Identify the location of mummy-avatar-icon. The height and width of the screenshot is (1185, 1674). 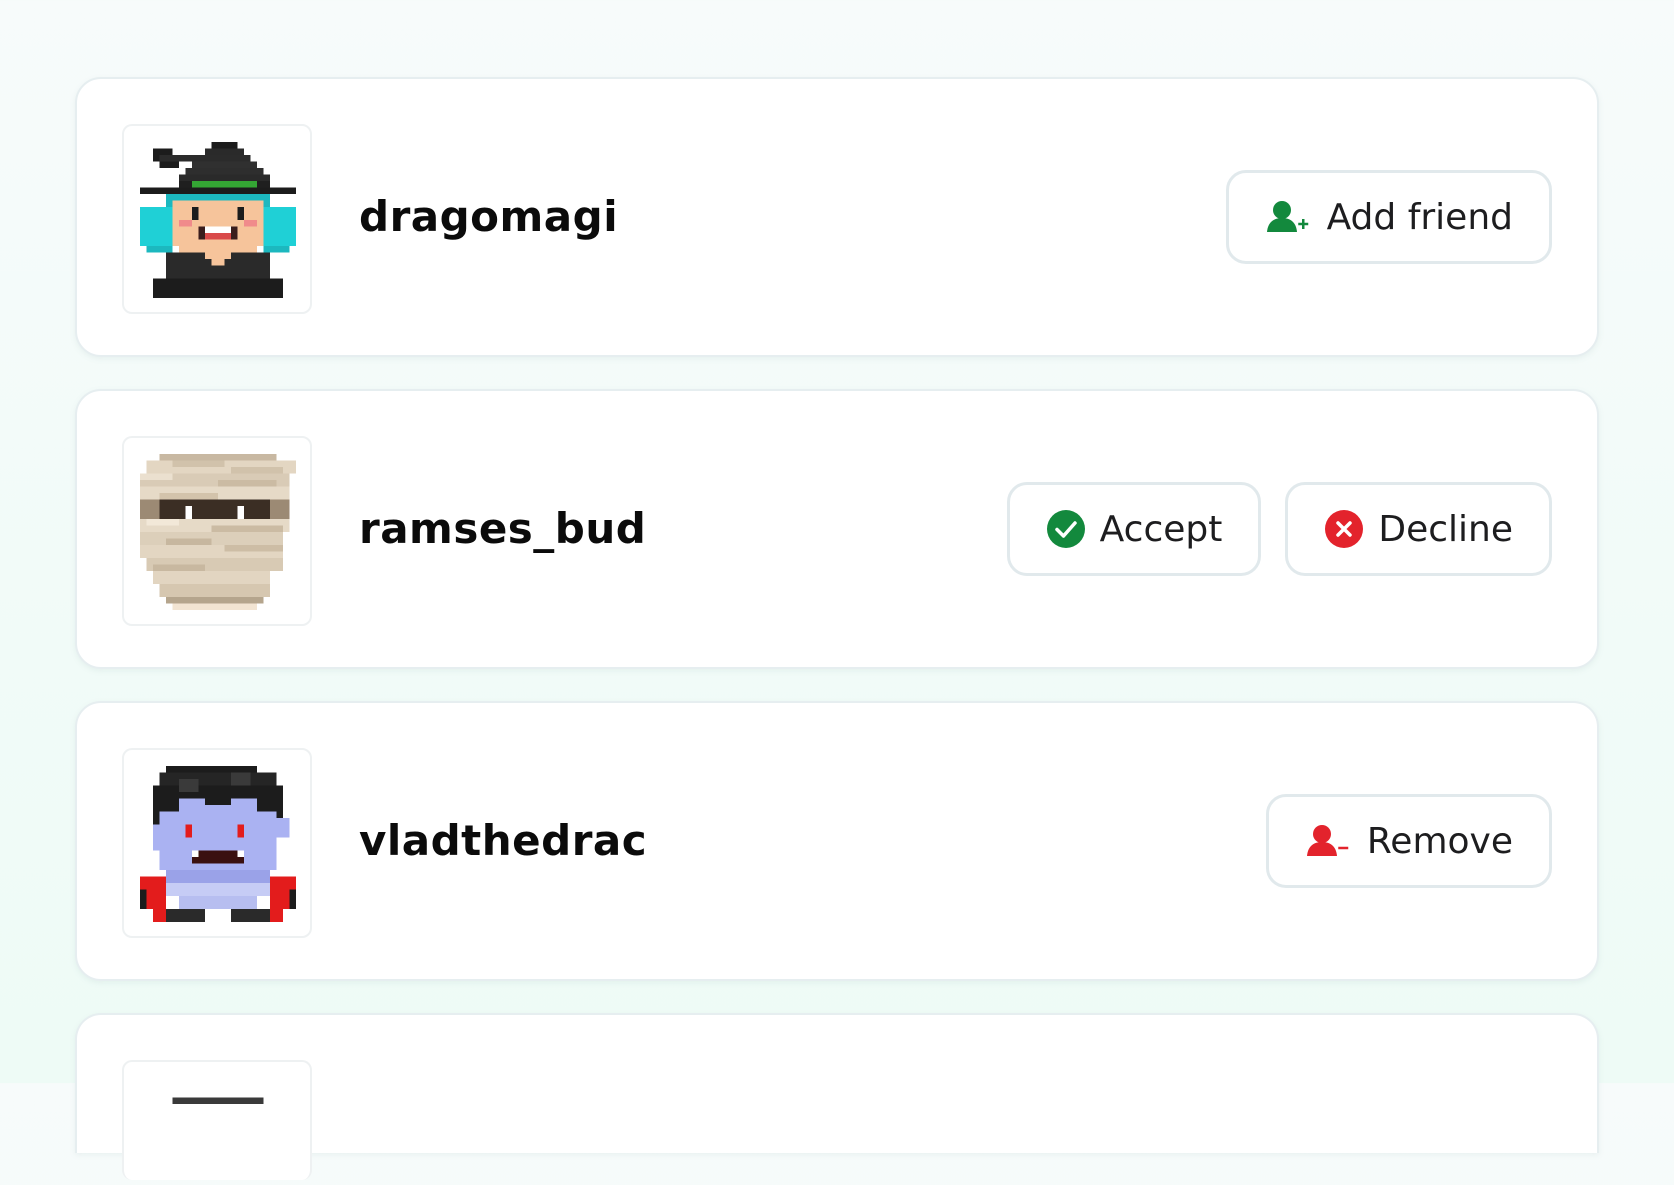
(218, 532).